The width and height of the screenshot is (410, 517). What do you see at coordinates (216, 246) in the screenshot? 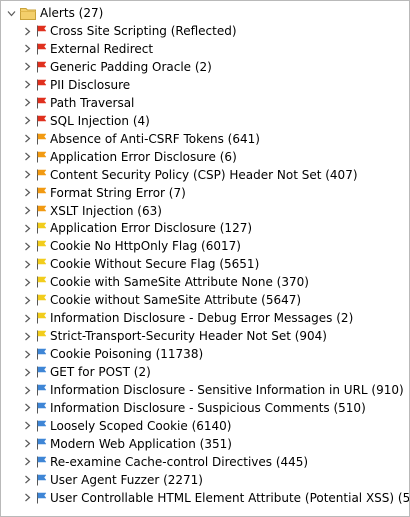
I see `alert-item: Cookie No HttpOnly Flag (6017)` at bounding box center [216, 246].